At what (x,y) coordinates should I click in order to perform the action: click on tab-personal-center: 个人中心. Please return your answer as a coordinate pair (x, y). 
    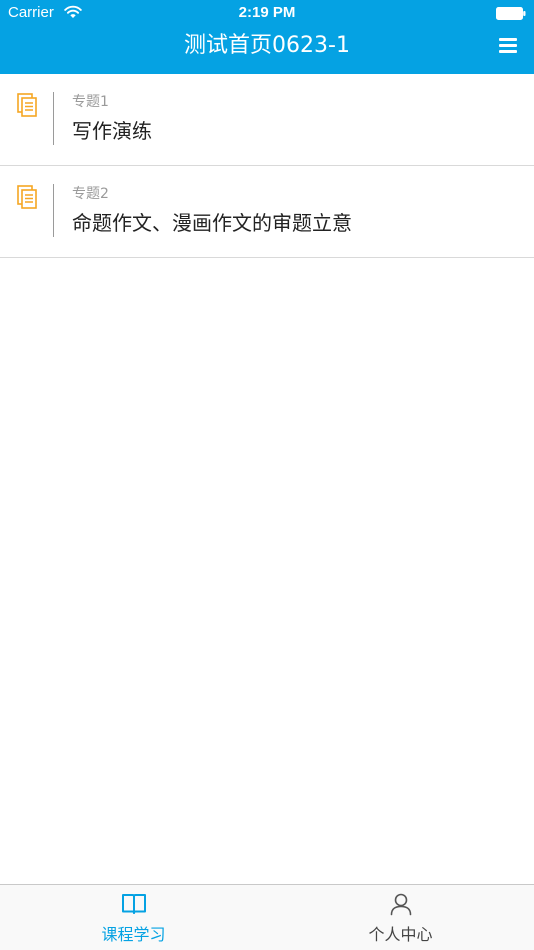
    Looking at the image, I should click on (400, 917).